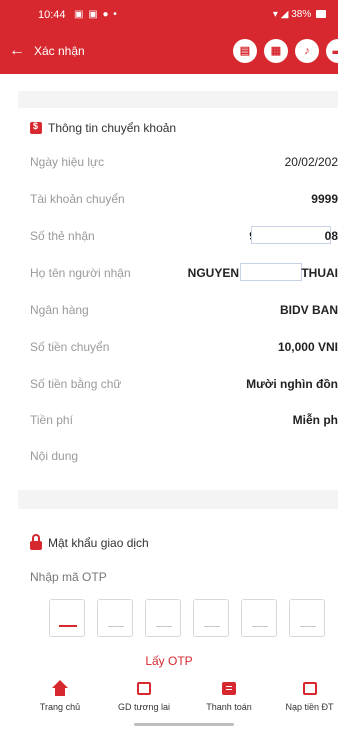  I want to click on row-label: Tài khoản chuyển, so click(77, 199).